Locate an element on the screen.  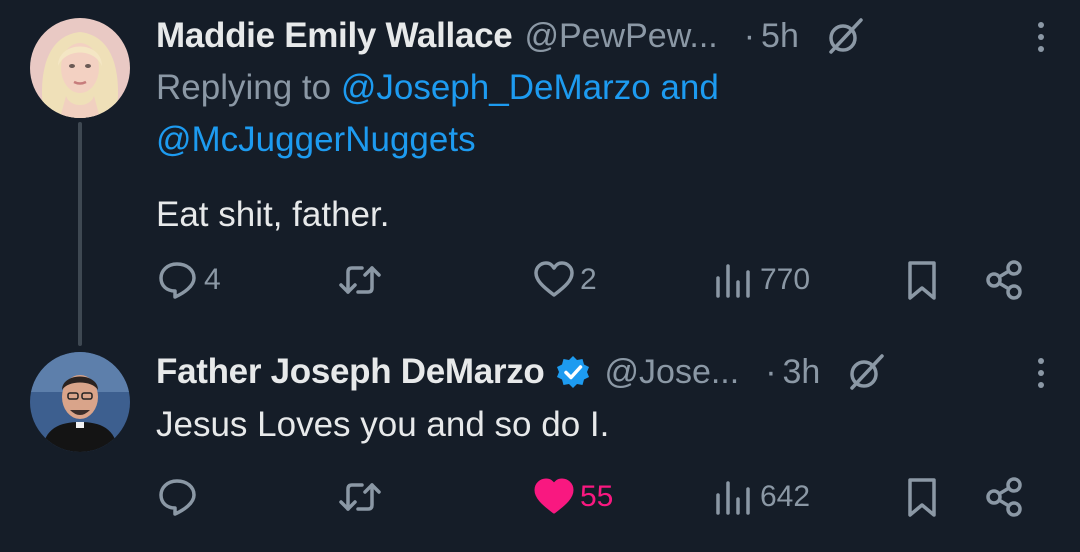
tweet-text: Jesus Loves you and so do I. is located at coordinates (383, 424).